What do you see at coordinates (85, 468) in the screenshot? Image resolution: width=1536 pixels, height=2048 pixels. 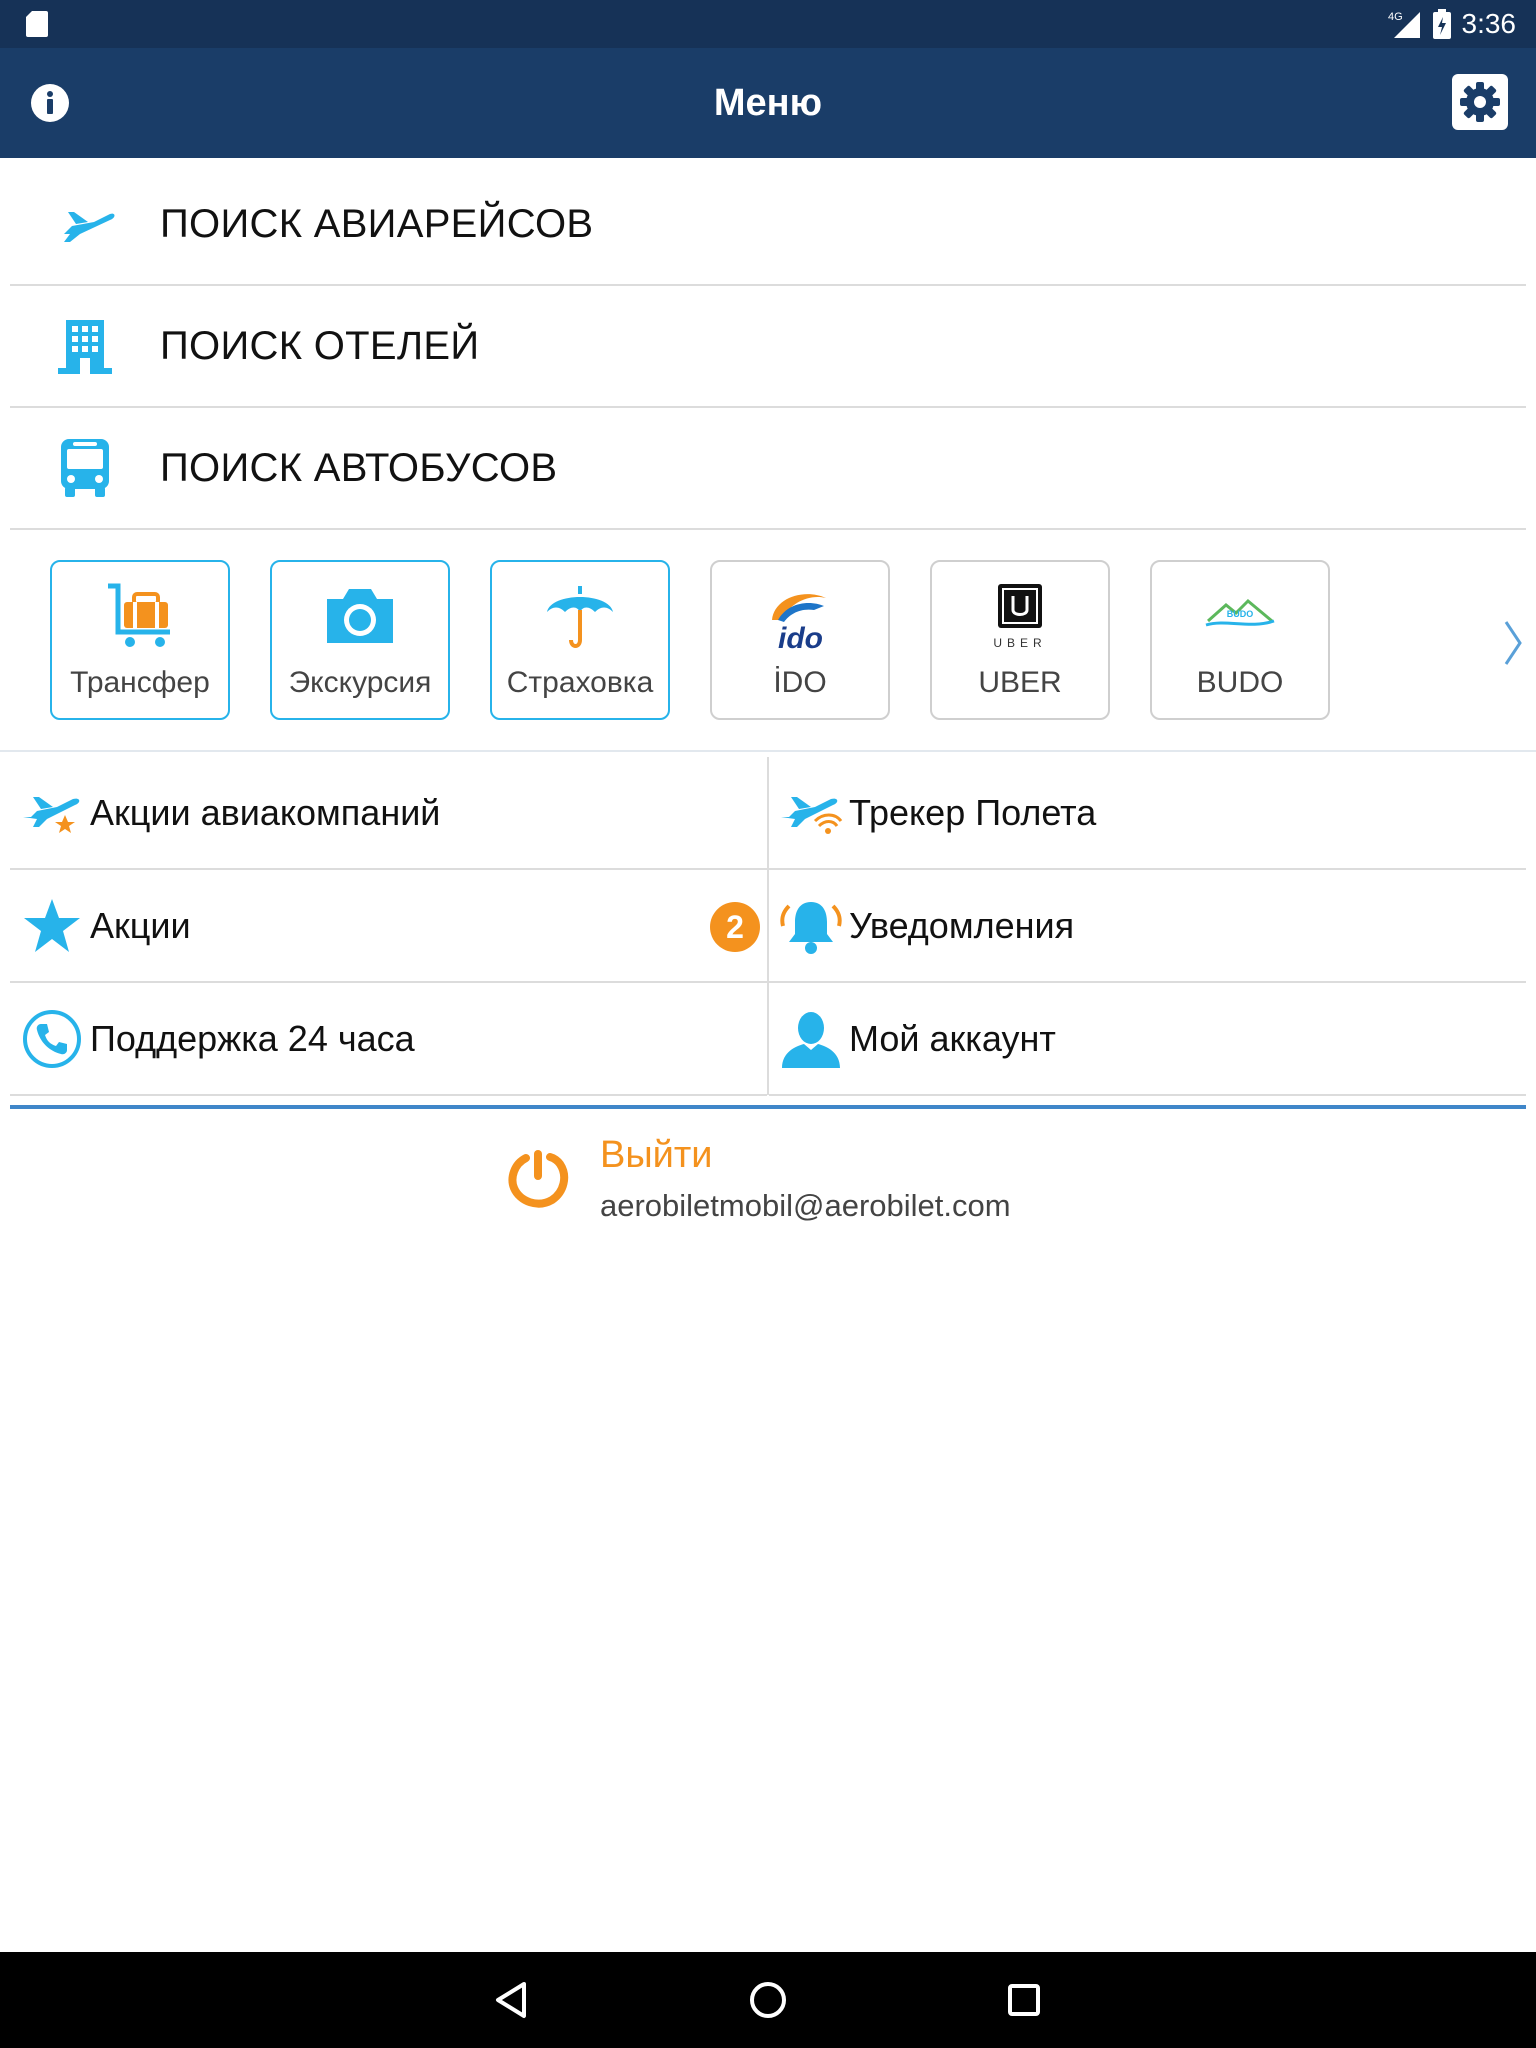 I see `bus-icon` at bounding box center [85, 468].